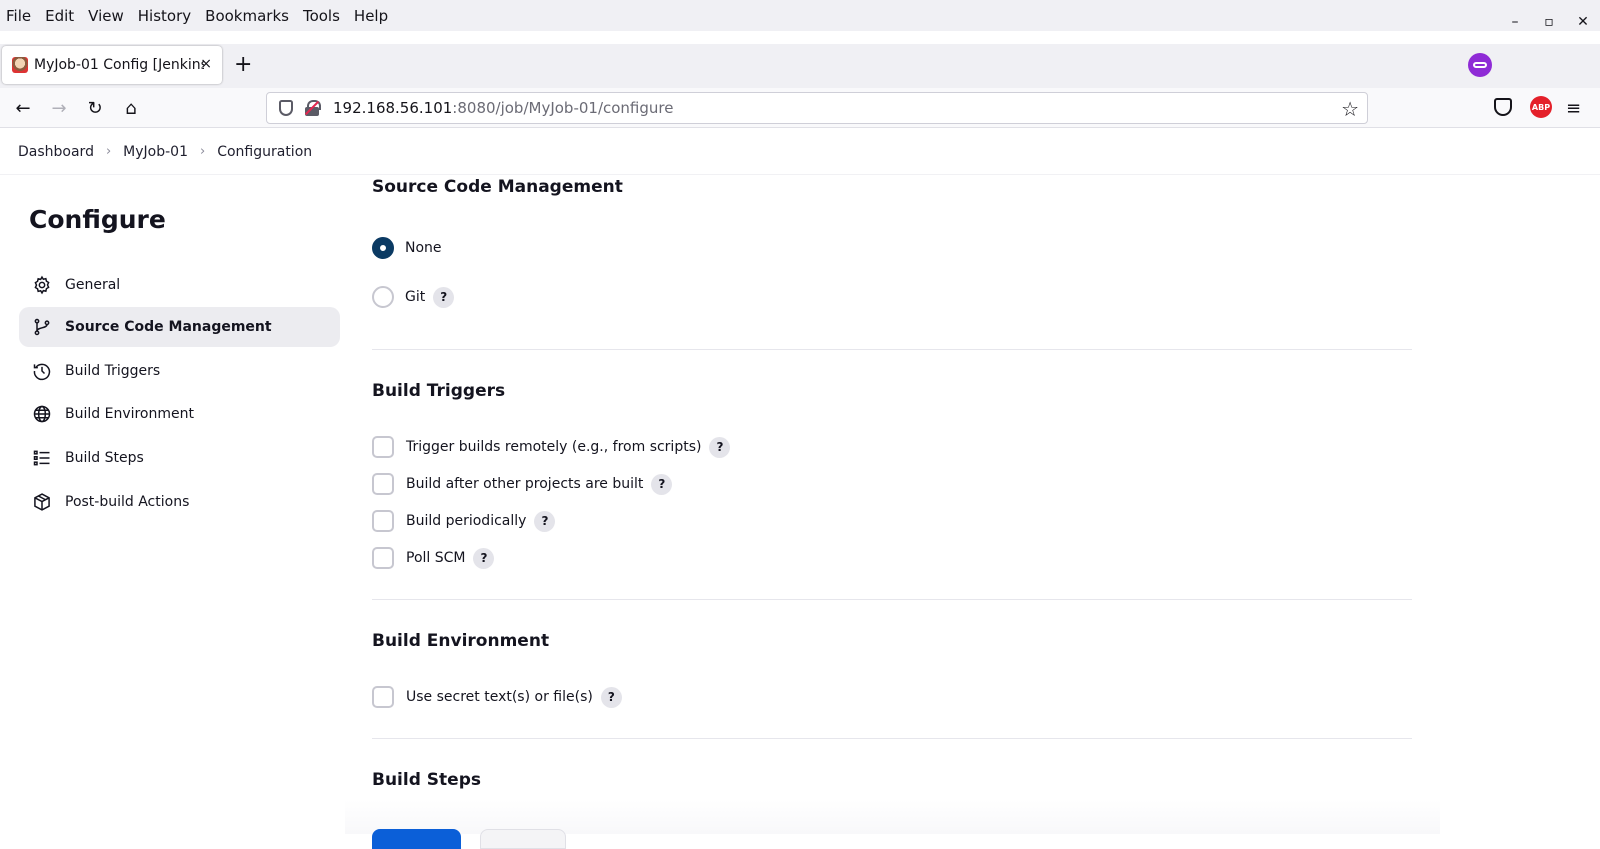 The image size is (1600, 849). What do you see at coordinates (393, 108) in the screenshot?
I see `url-host: 192.168.56.101` at bounding box center [393, 108].